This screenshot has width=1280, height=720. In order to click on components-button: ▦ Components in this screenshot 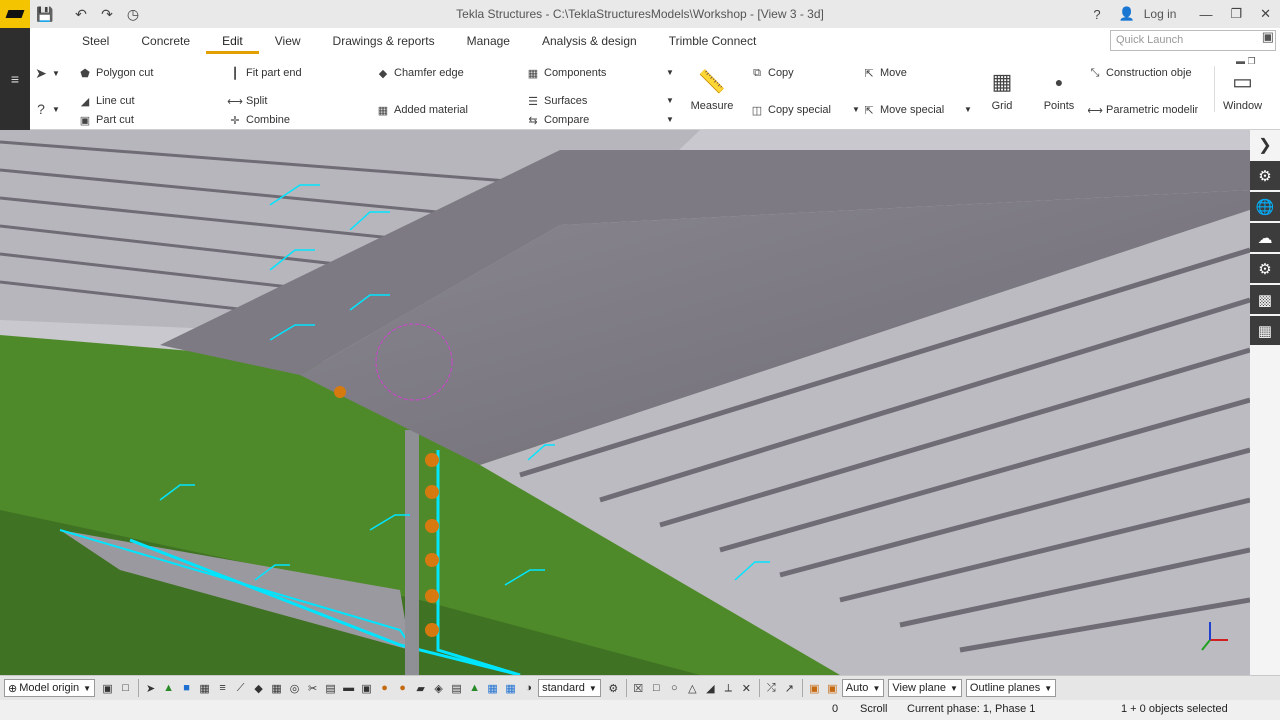, I will do `click(566, 73)`.